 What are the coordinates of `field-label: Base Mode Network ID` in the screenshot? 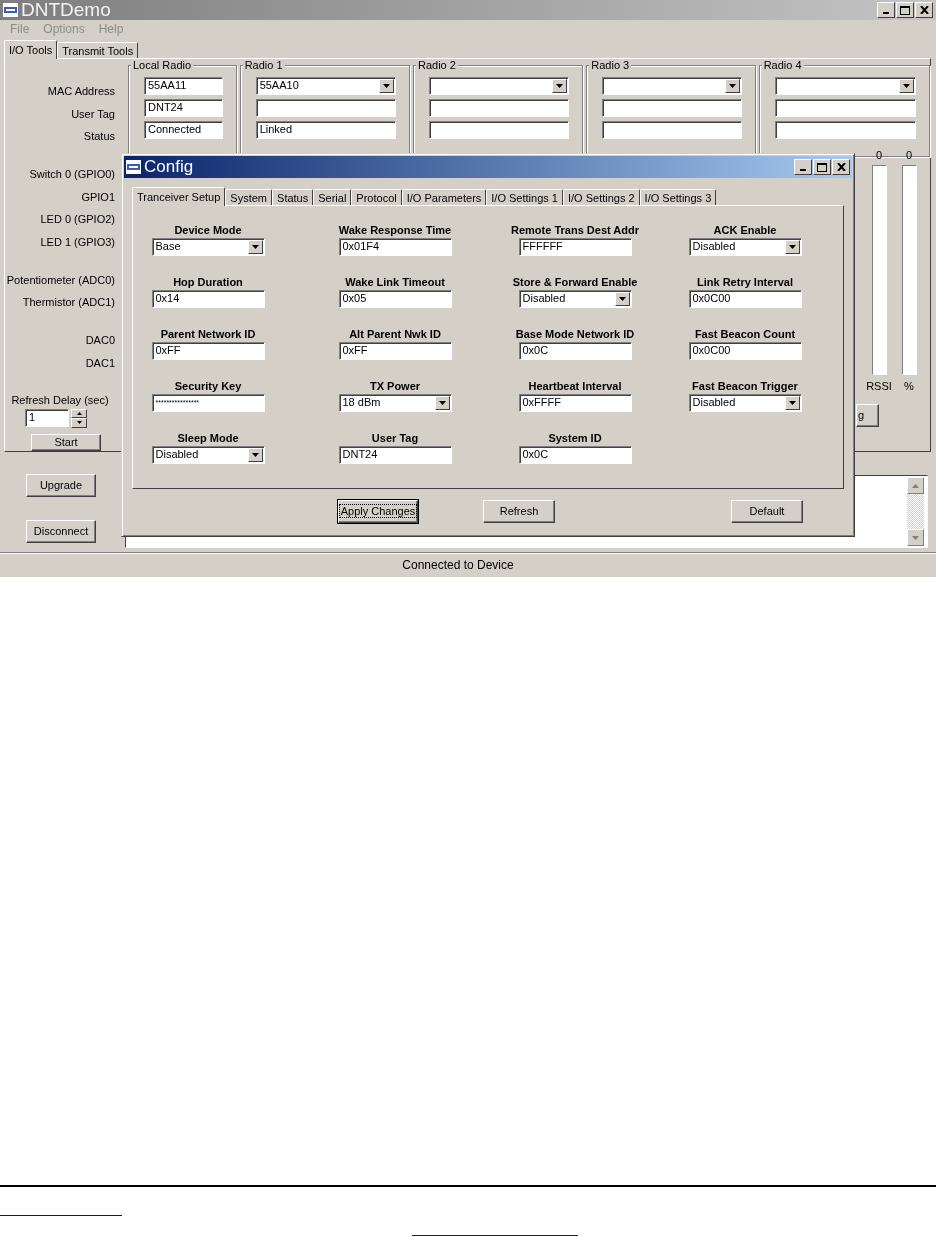 It's located at (575, 334).